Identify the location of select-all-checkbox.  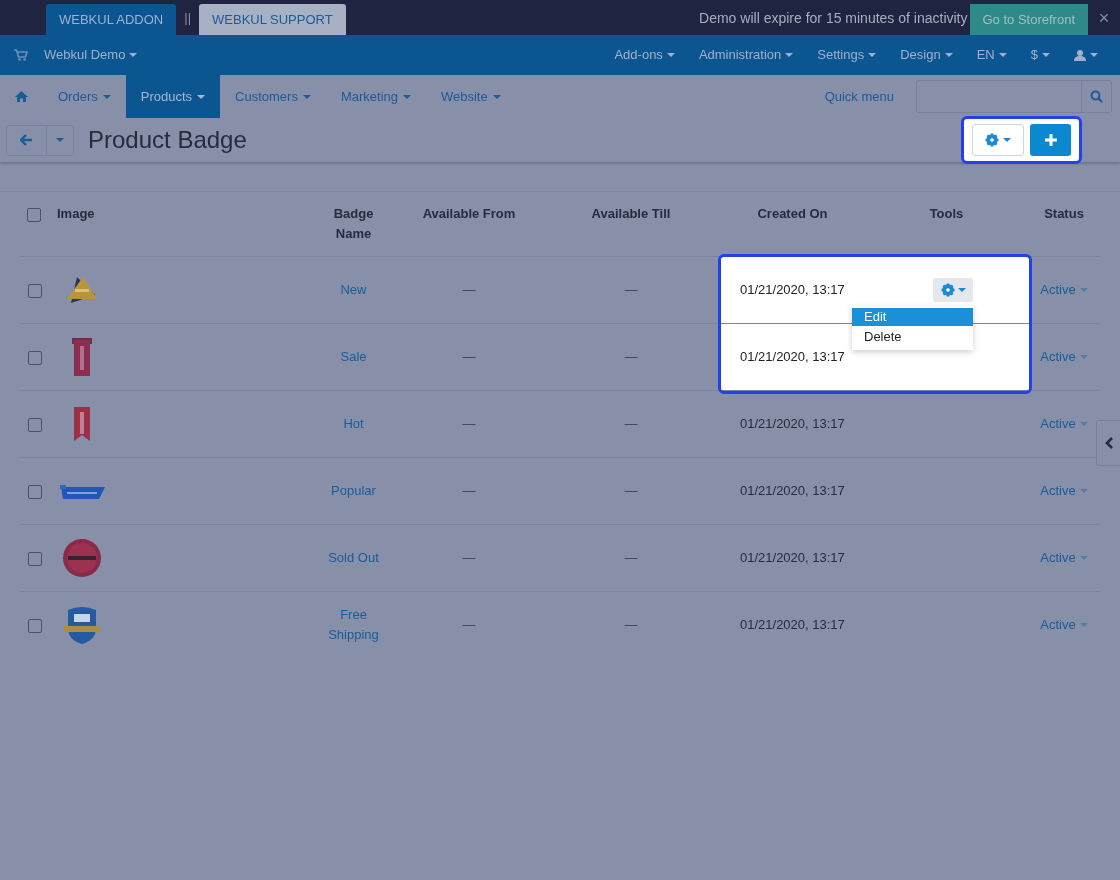
(34, 214).